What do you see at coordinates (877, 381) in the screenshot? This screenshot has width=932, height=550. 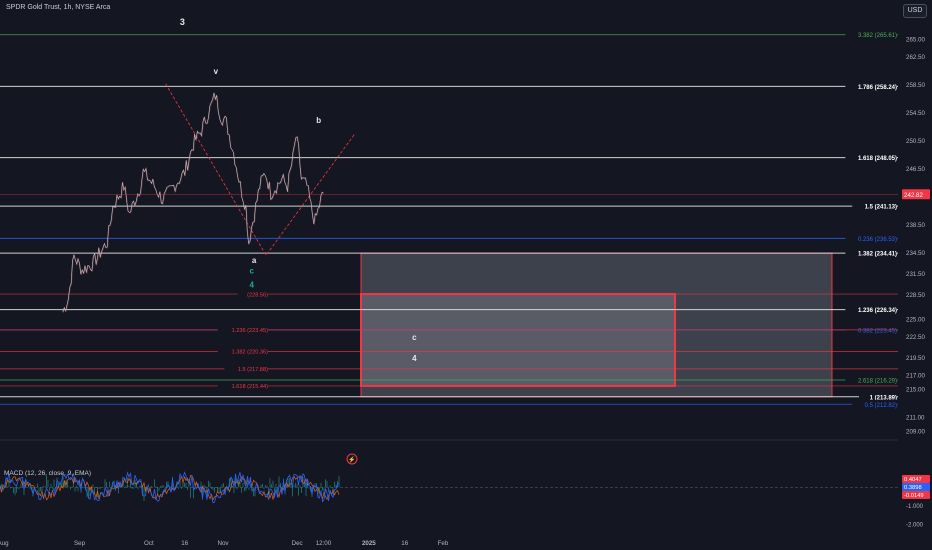 I see `price-level-label: 2.618 (216.29)` at bounding box center [877, 381].